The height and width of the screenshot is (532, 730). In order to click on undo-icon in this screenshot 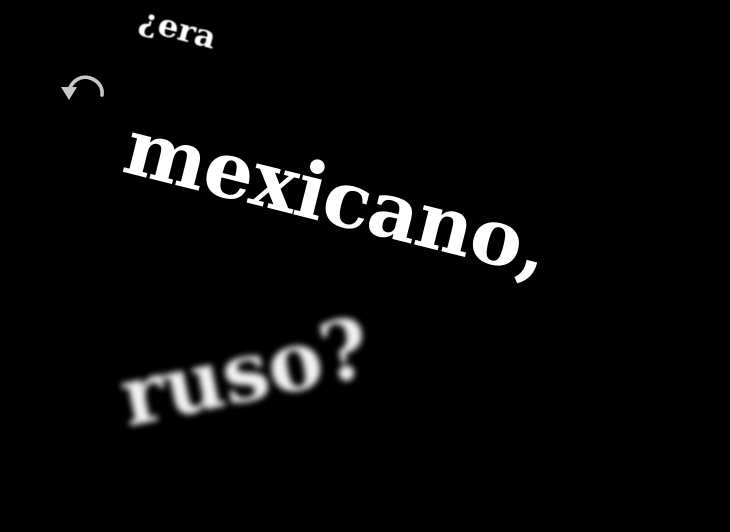, I will do `click(82, 87)`.